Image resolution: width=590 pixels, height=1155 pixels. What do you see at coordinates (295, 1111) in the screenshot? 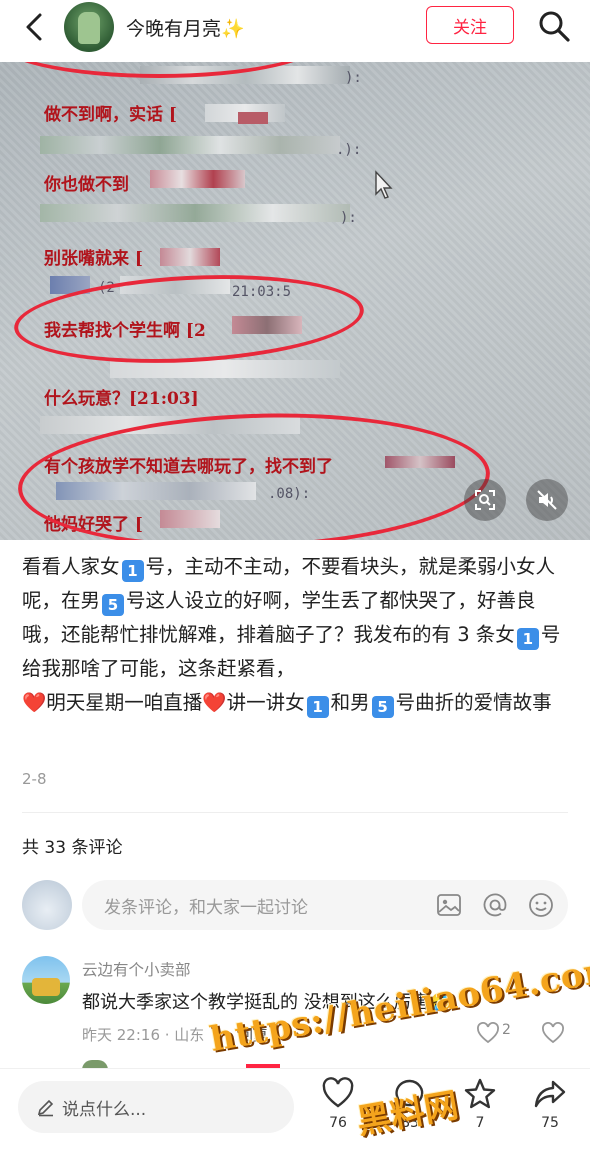
I see `bottom-bar: 说点什么... 76 83 7 75` at bounding box center [295, 1111].